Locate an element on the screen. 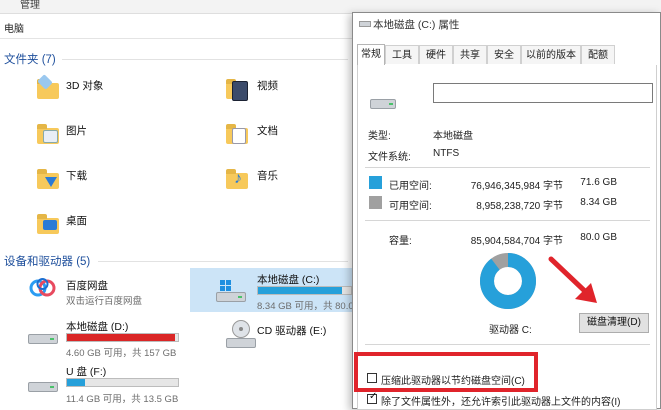 Image resolution: width=661 pixels, height=410 pixels. drive-f-free-text: 11.4 GB 可用，共 13.5 GB is located at coordinates (122, 399).